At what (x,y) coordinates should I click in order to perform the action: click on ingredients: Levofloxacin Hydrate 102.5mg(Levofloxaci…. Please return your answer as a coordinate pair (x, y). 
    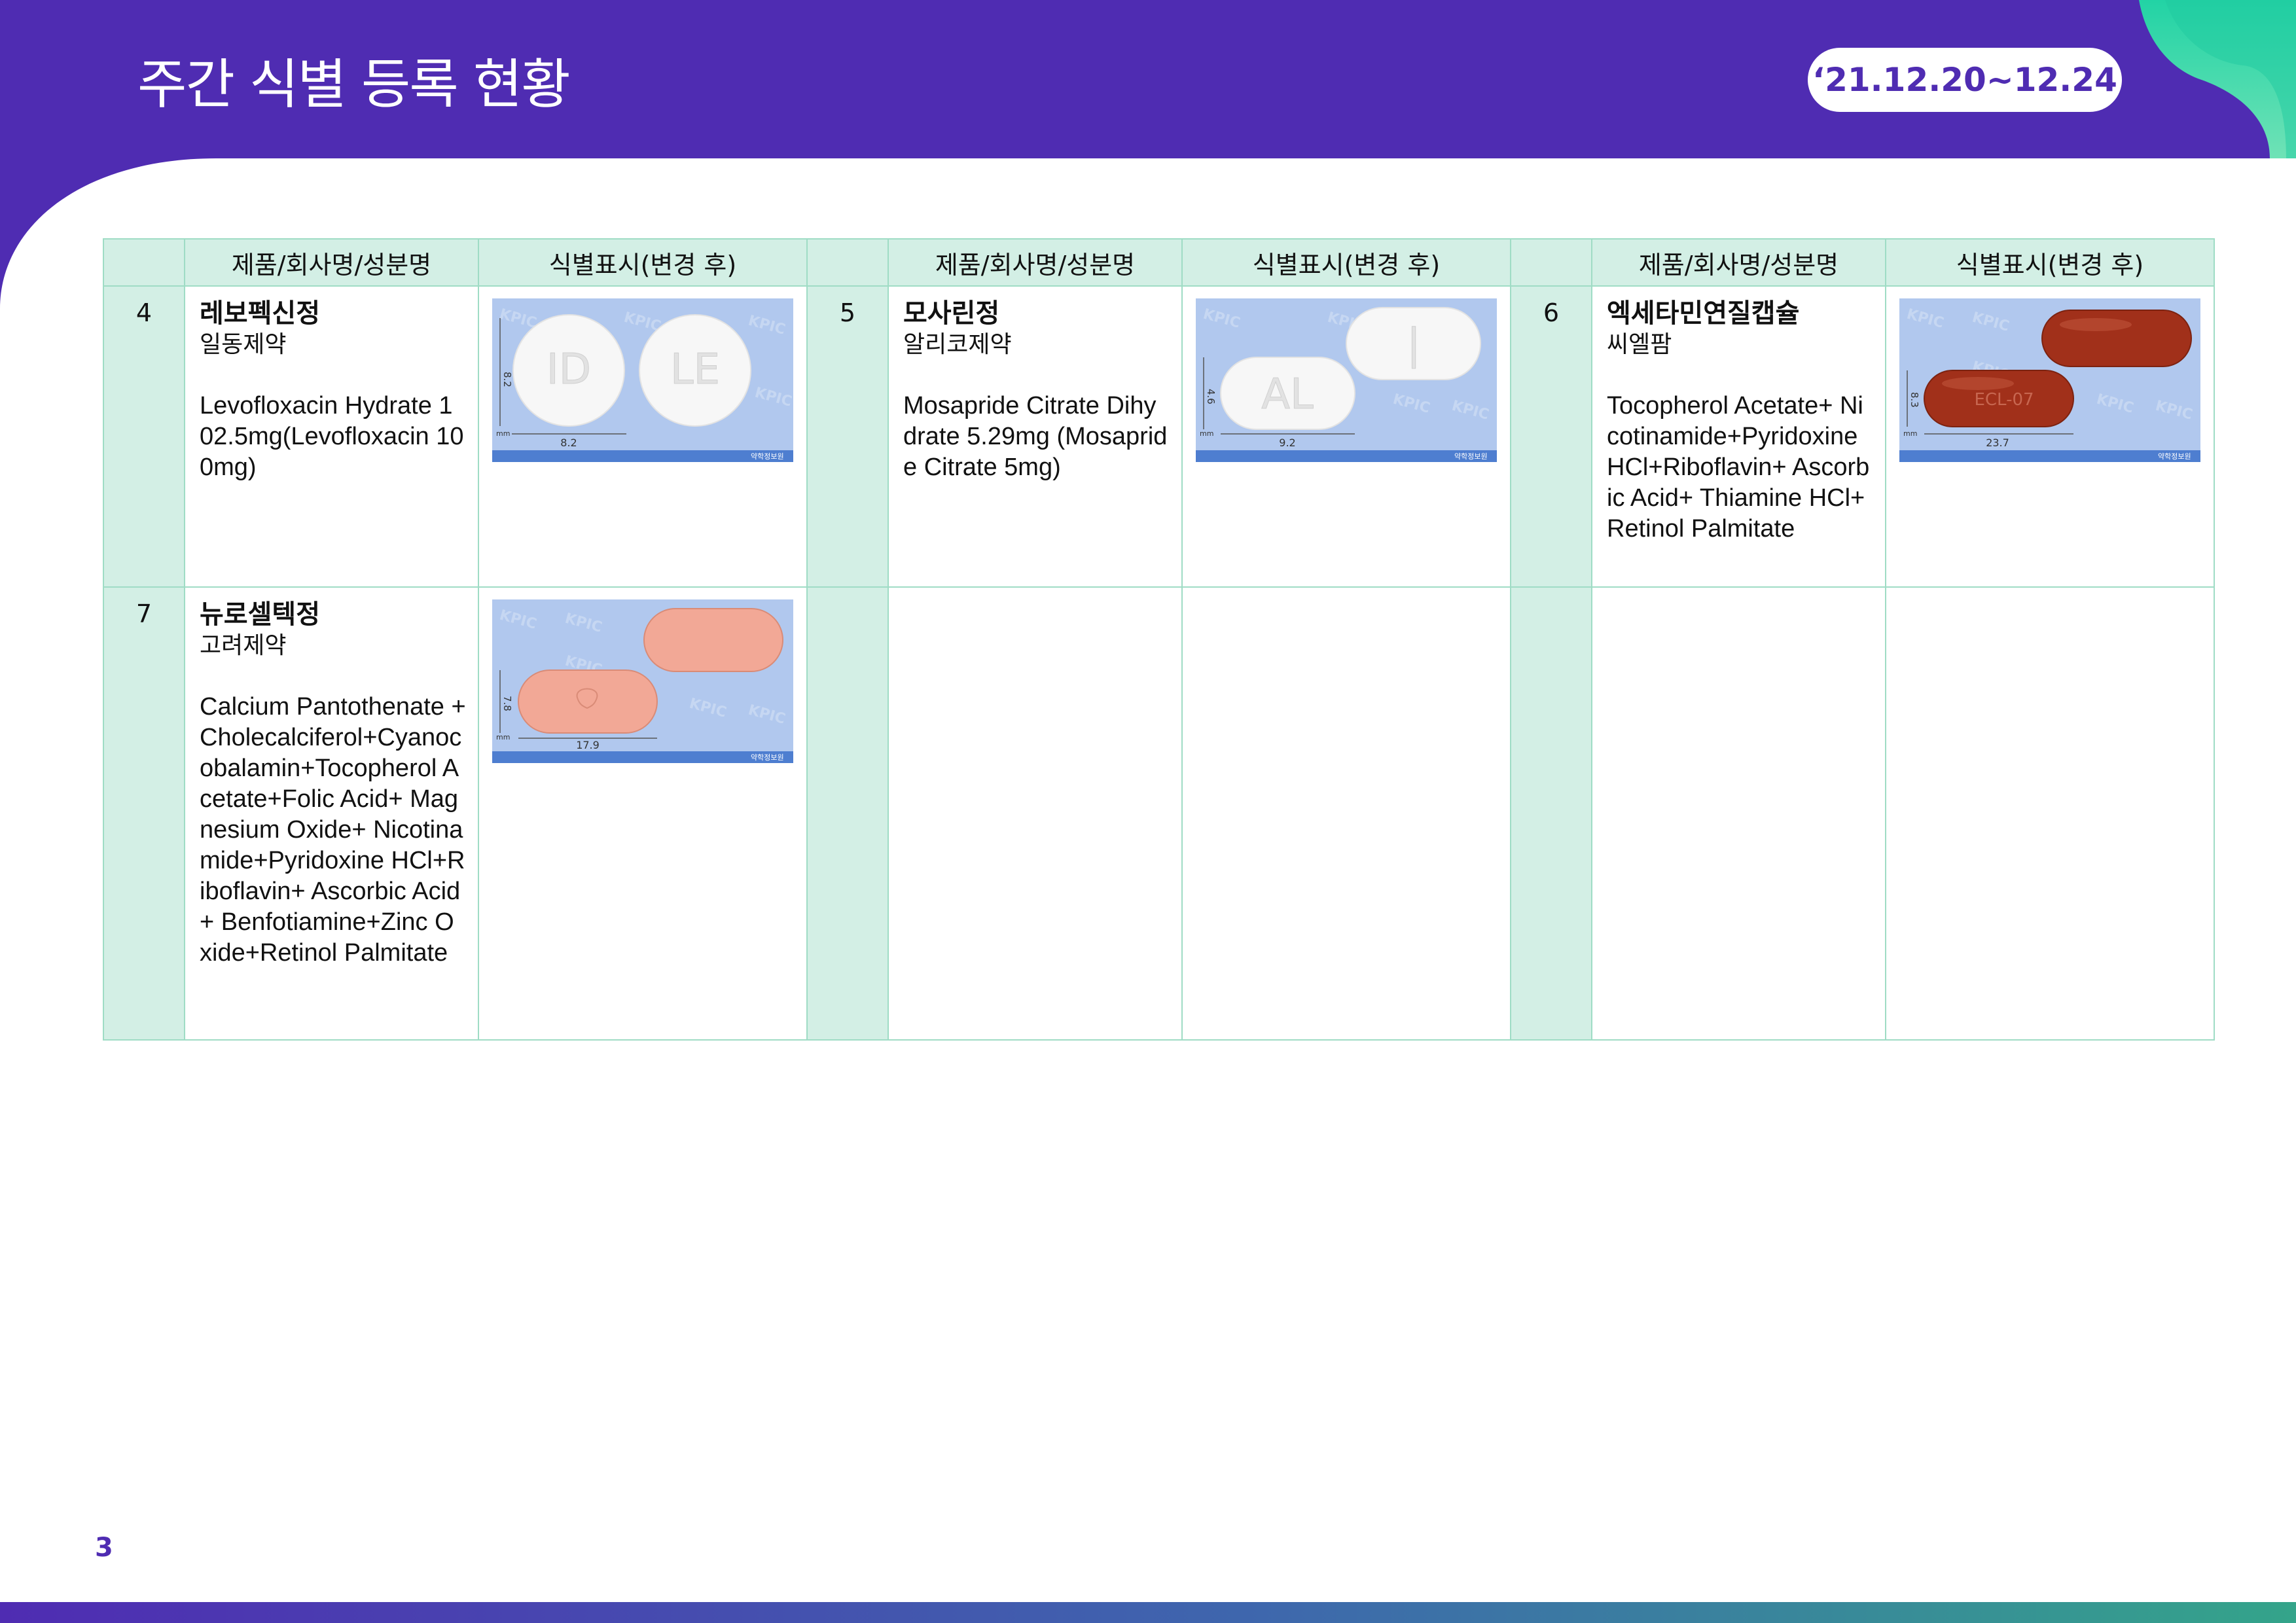
    Looking at the image, I should click on (332, 436).